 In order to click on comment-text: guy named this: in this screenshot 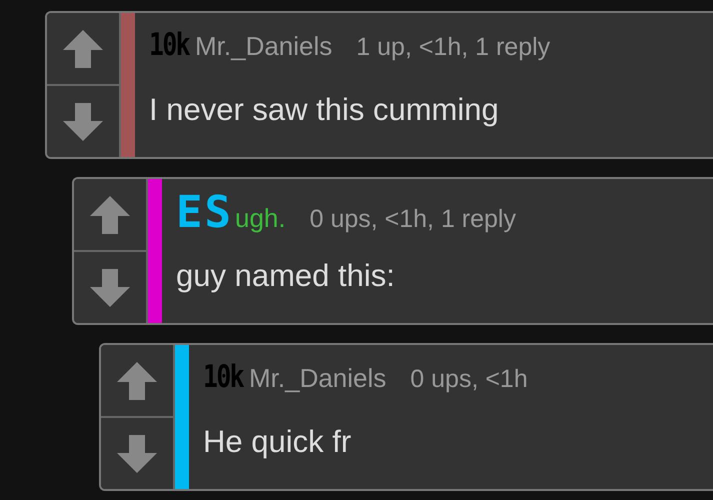, I will do `click(286, 276)`.